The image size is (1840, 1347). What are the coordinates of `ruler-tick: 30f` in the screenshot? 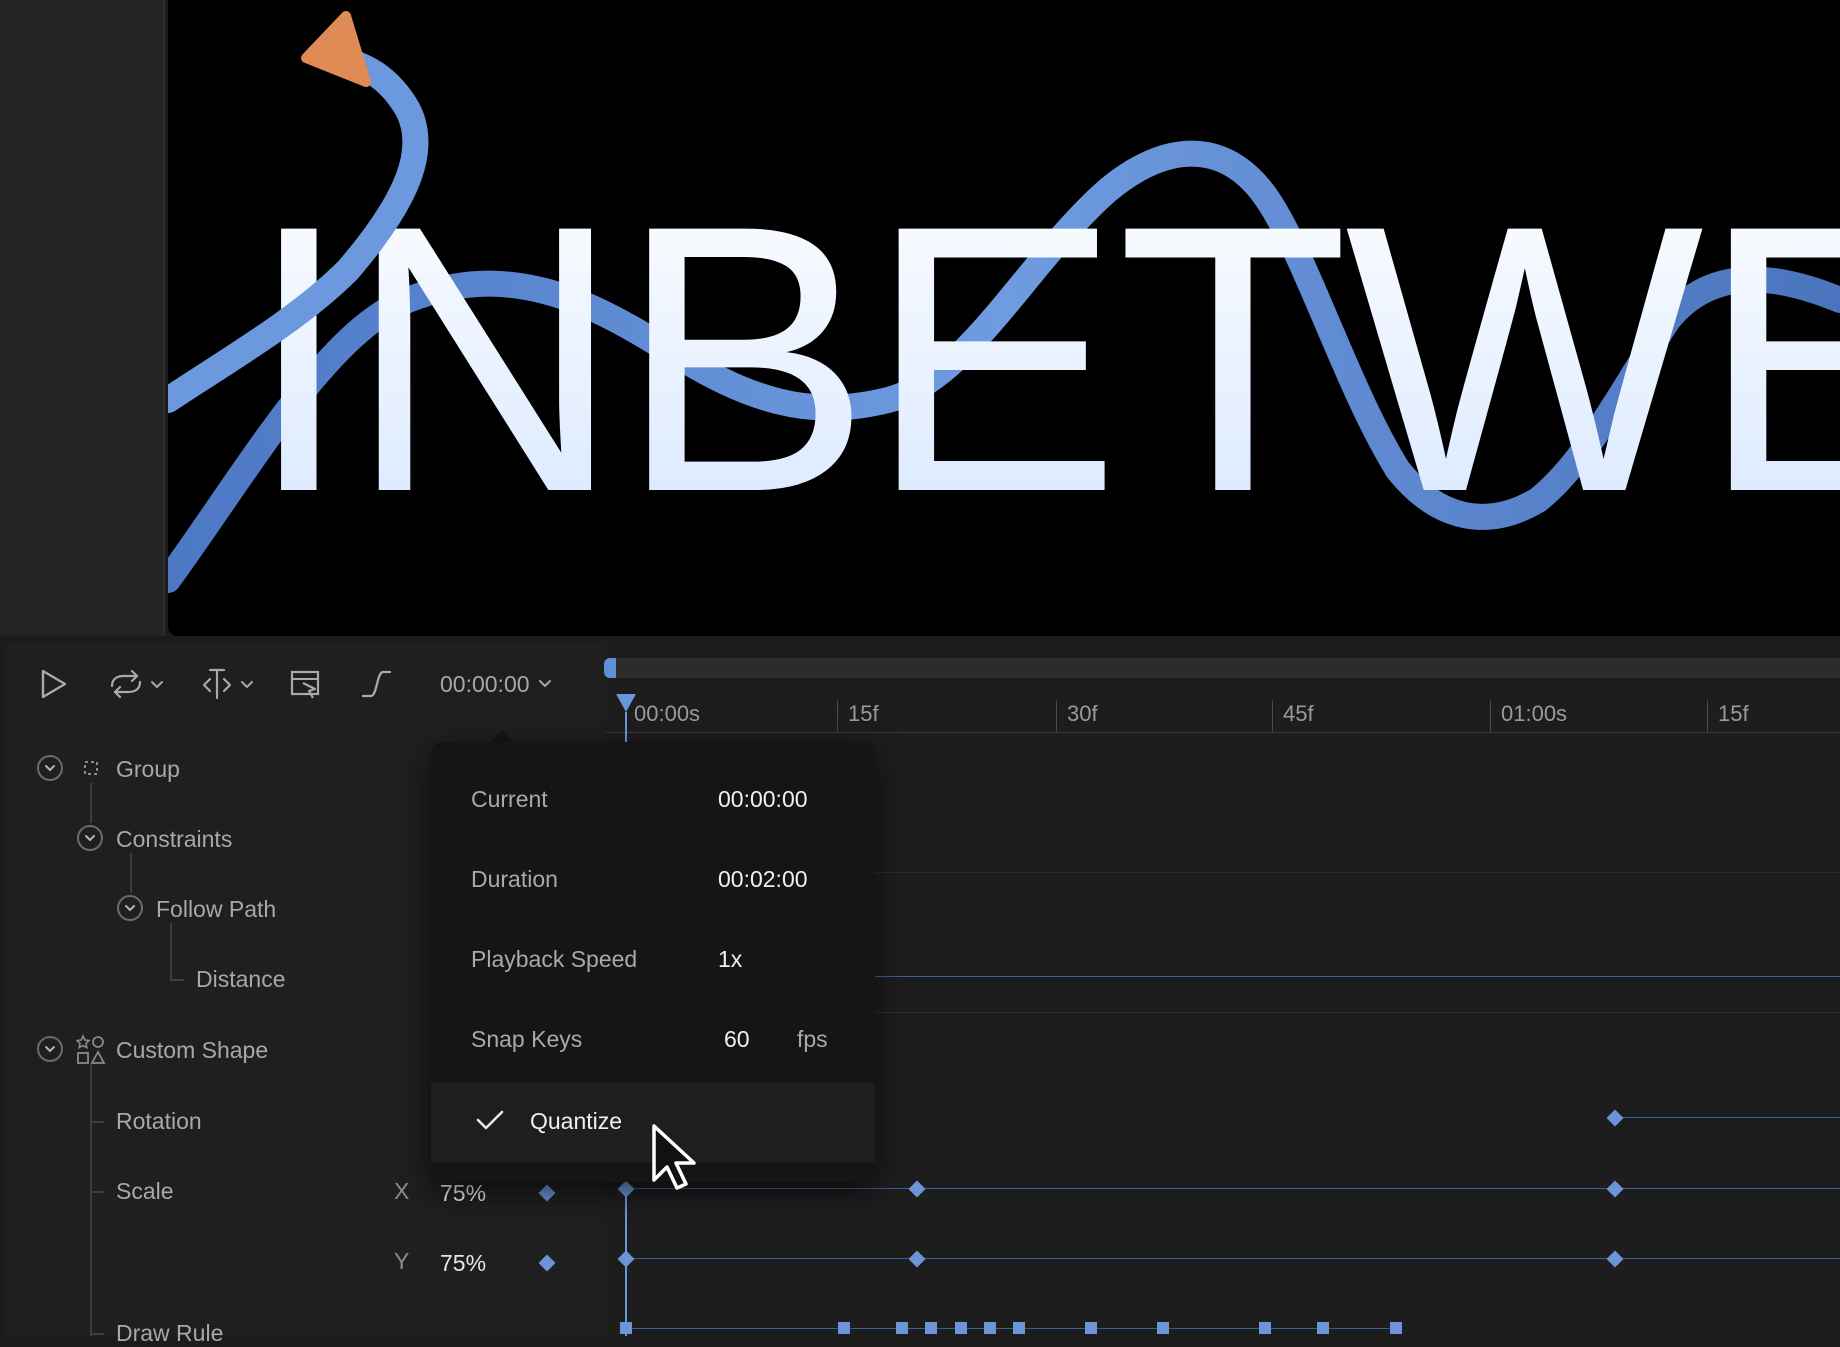 It's located at (1077, 716).